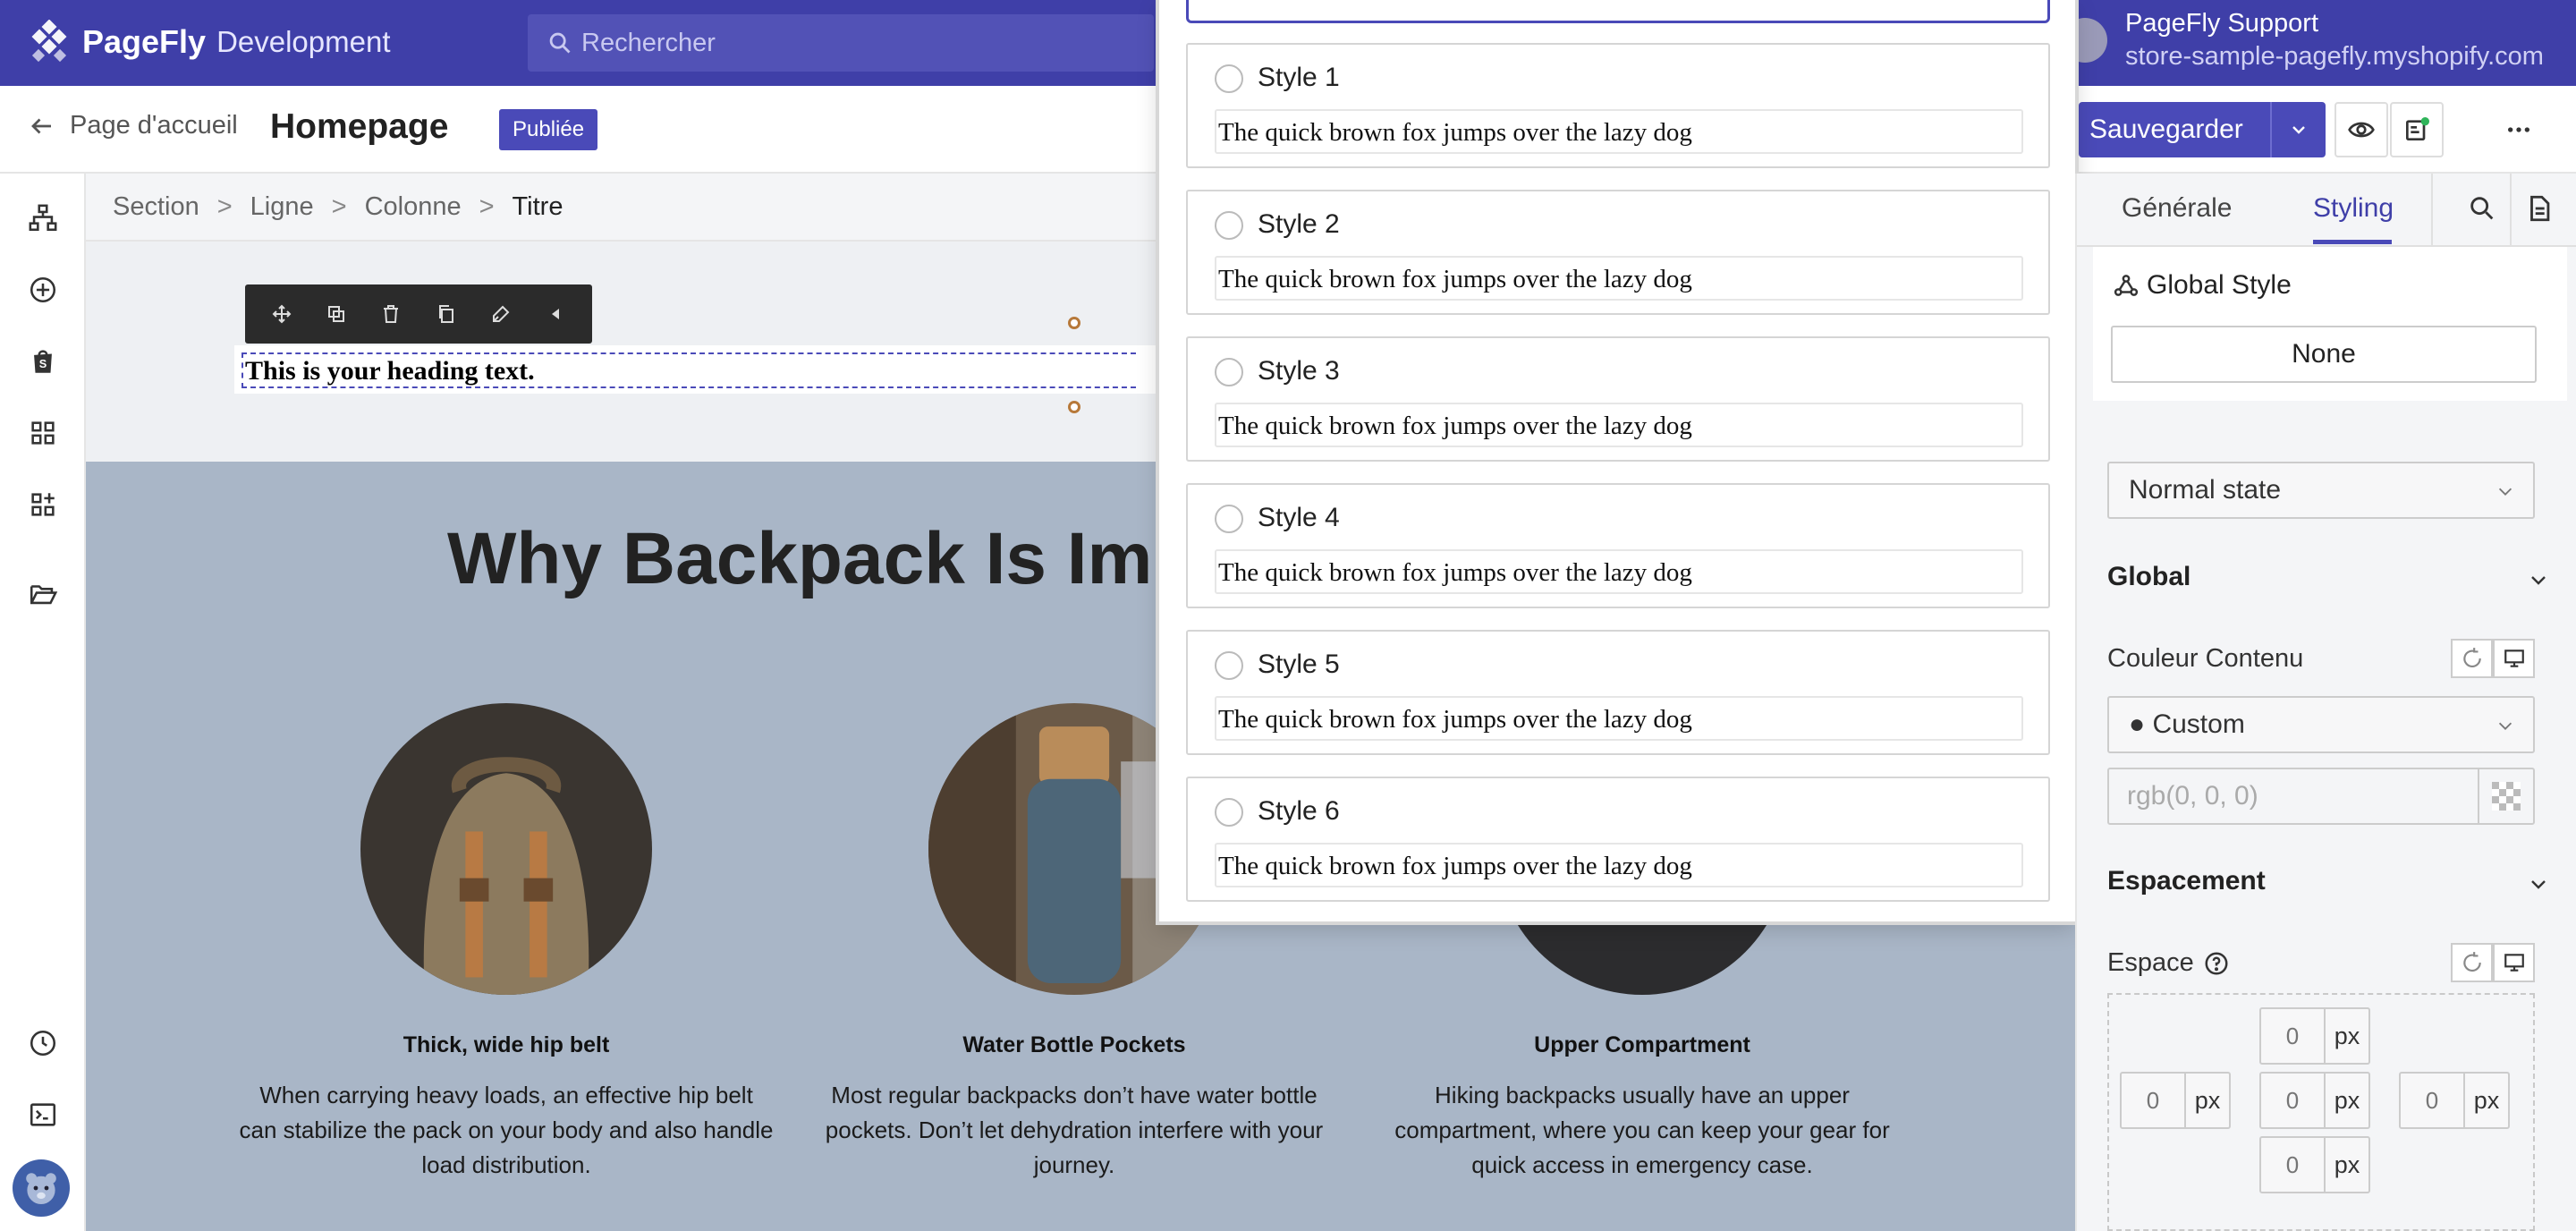  What do you see at coordinates (281, 314) in the screenshot?
I see `move-icon` at bounding box center [281, 314].